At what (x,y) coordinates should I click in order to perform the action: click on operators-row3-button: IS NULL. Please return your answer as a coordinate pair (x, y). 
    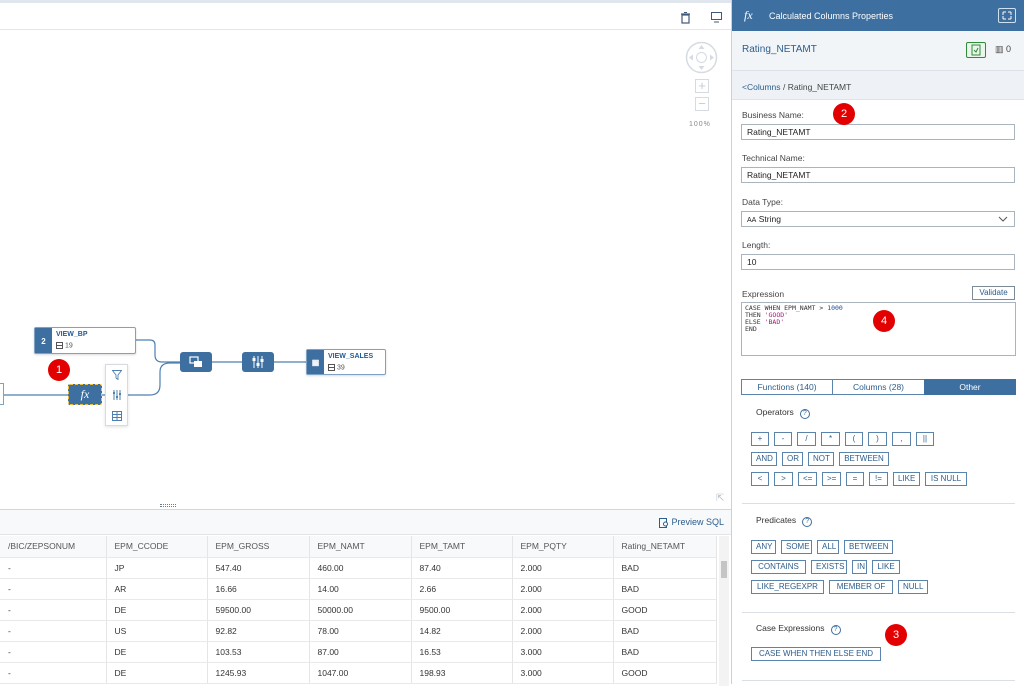
    Looking at the image, I should click on (946, 479).